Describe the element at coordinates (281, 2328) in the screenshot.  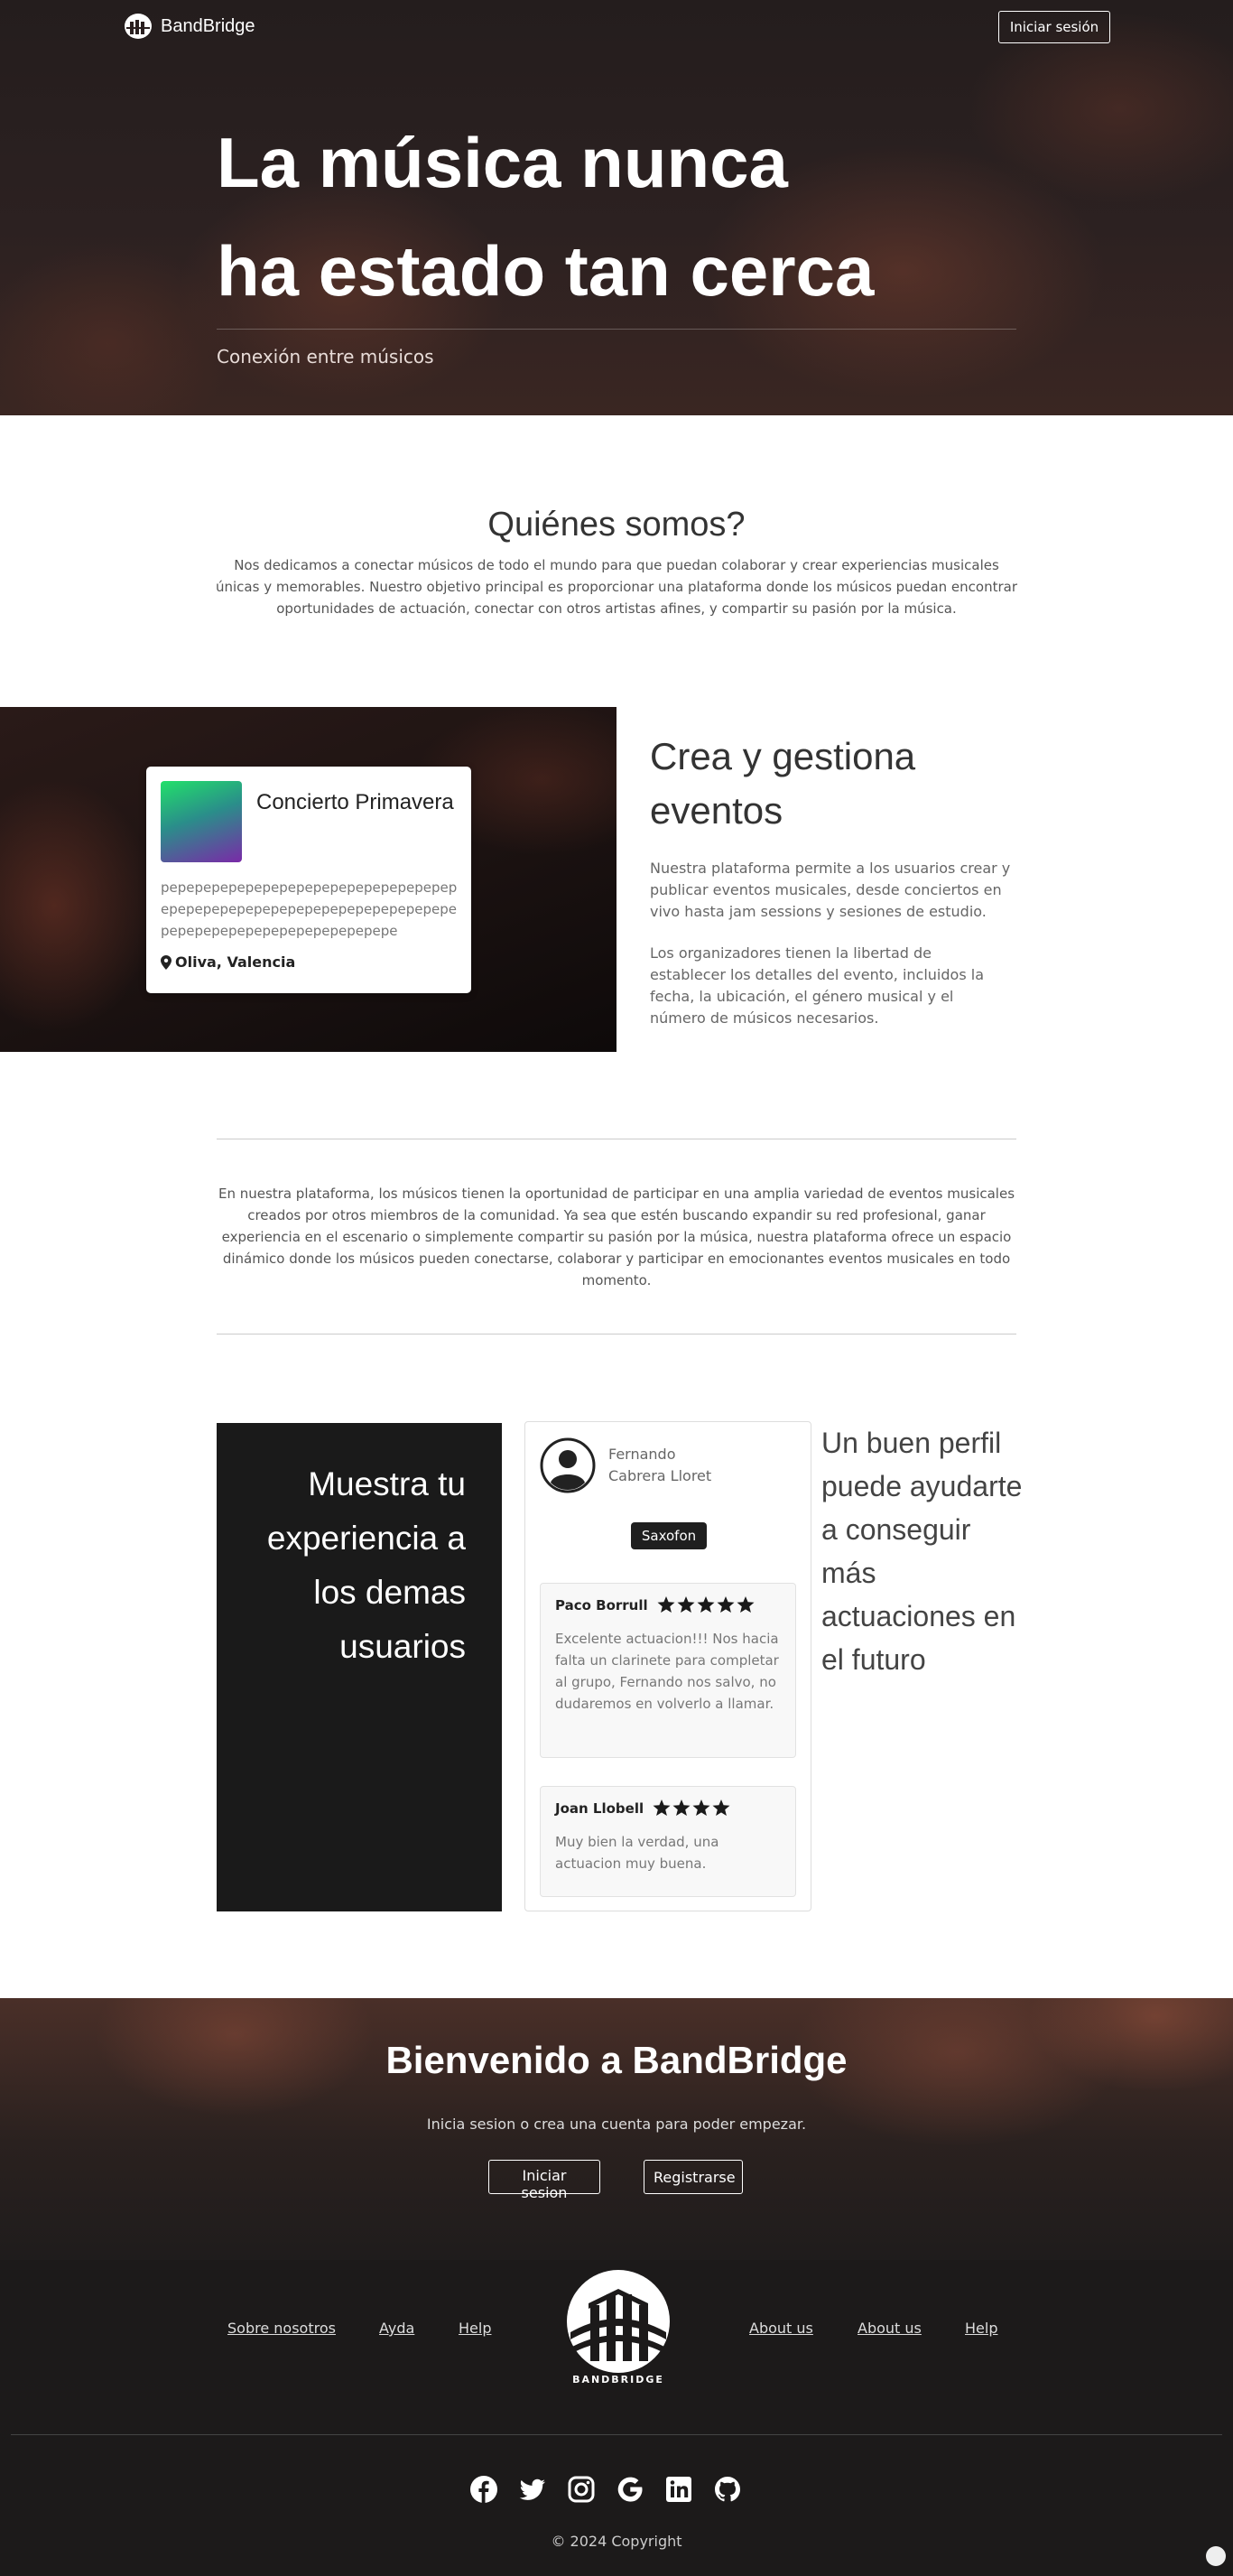
I see `footer-link-about: Sobre nosotros` at that location.